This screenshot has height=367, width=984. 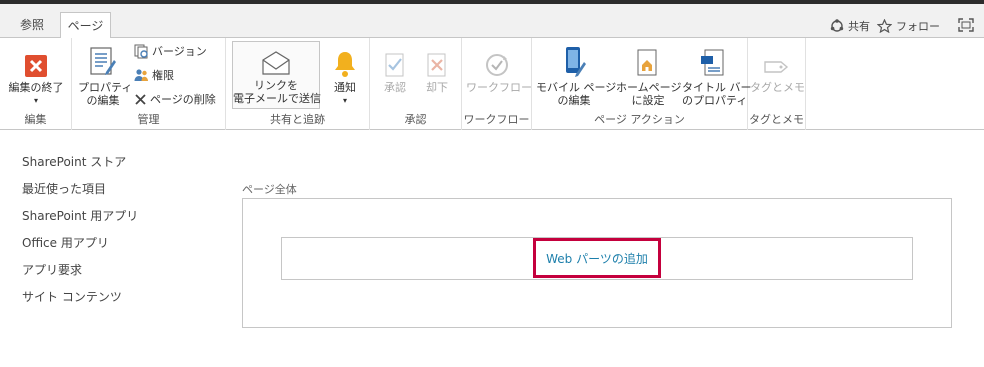 I want to click on bell-icon, so click(x=345, y=64).